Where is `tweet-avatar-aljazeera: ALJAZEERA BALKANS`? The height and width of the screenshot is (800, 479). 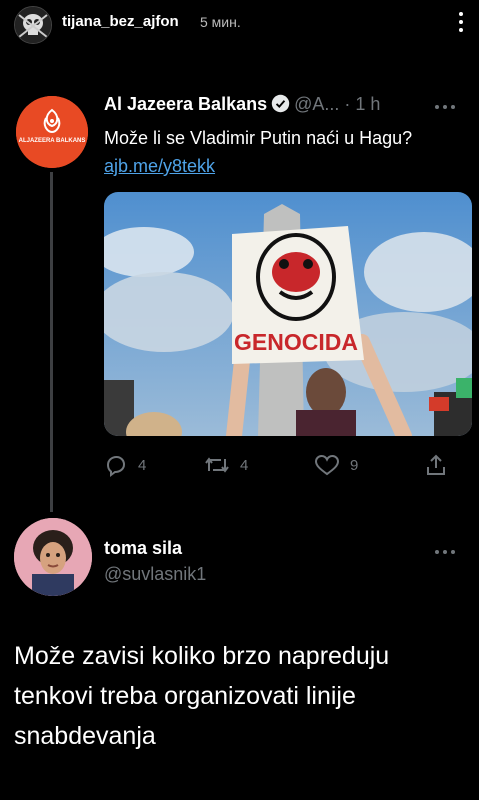 tweet-avatar-aljazeera: ALJAZEERA BALKANS is located at coordinates (52, 132).